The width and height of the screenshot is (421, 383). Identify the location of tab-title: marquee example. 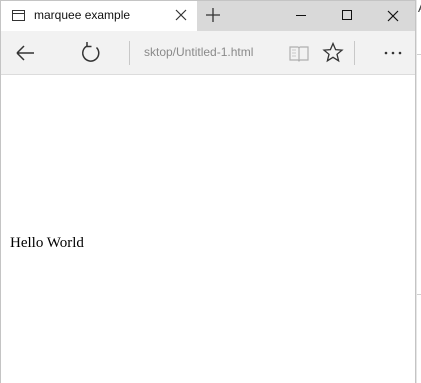
(82, 15).